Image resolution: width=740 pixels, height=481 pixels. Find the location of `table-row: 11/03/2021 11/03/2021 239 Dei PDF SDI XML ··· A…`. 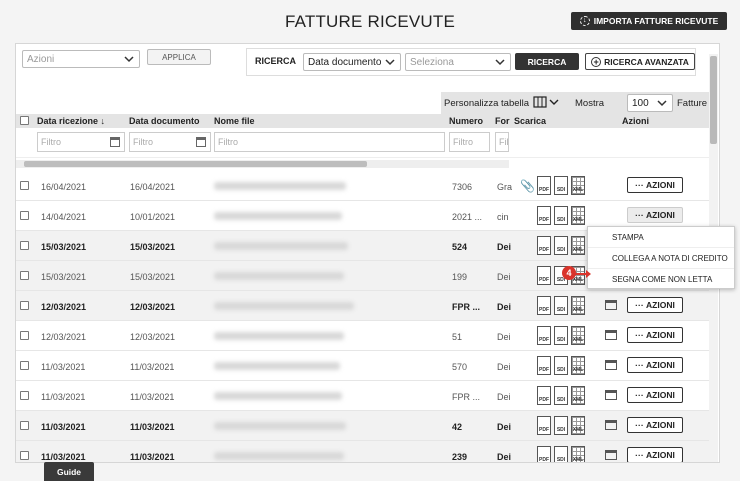

table-row: 11/03/2021 11/03/2021 239 Dei PDF SDI XML ··· A… is located at coordinates (362, 451).